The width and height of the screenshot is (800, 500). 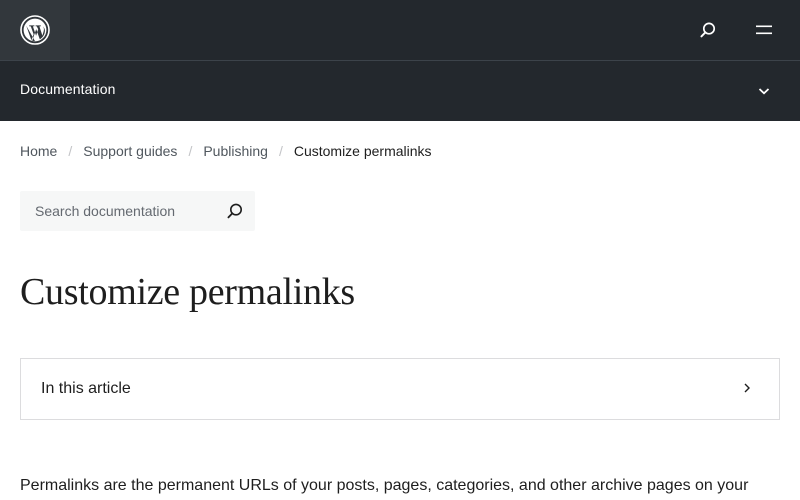 I want to click on header-search-button, so click(x=708, y=30).